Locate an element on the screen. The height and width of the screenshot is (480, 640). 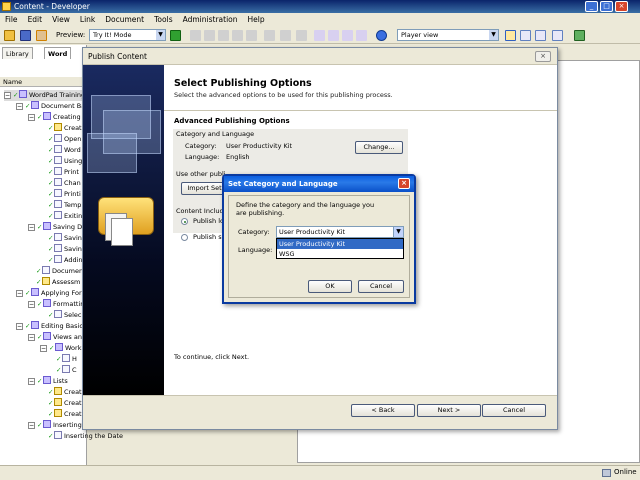
menu-document: Document is located at coordinates (124, 20).